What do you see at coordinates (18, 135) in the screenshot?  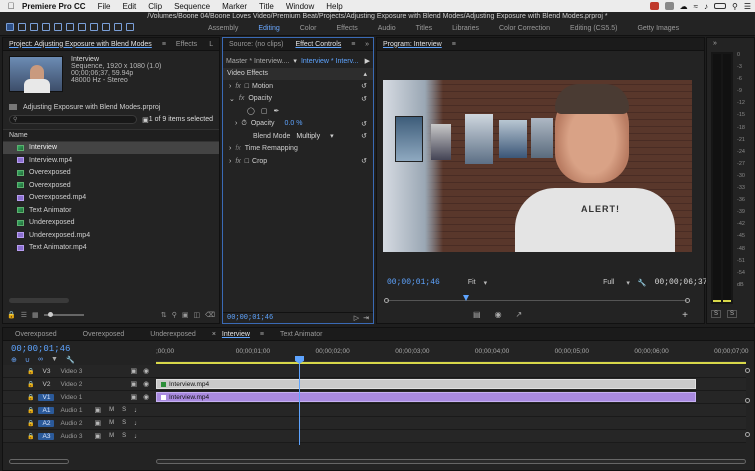 I see `name-column-header: Name` at bounding box center [18, 135].